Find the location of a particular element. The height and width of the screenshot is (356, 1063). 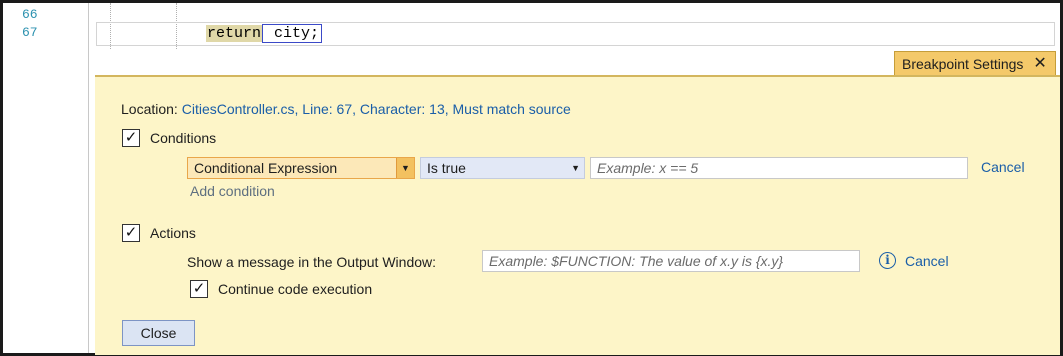

conditions-checkbox: ✓ is located at coordinates (131, 138).